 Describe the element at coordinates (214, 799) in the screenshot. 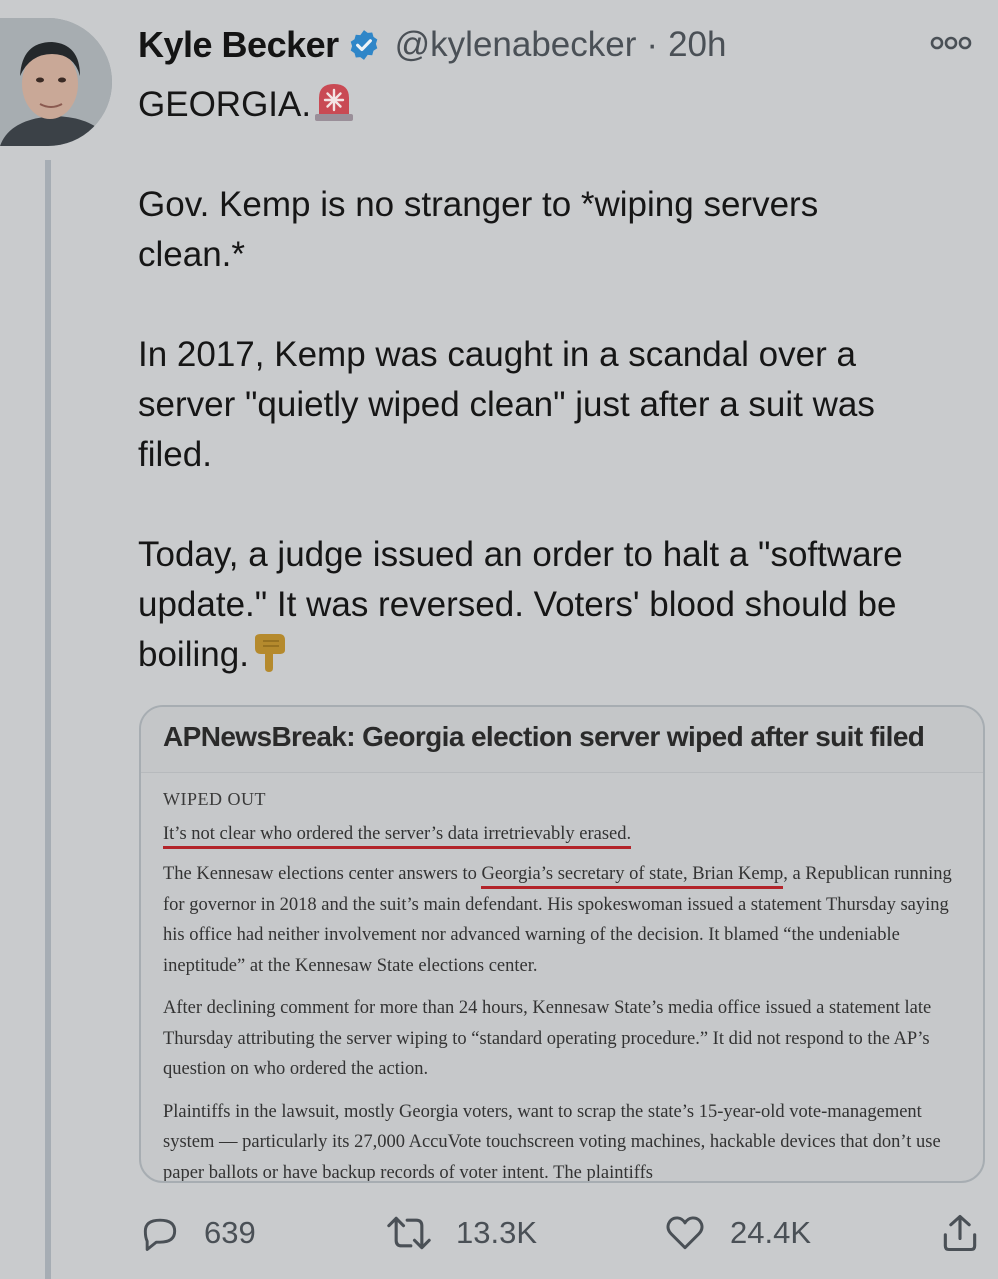

I see `article-kicker: WIPED OUT` at that location.